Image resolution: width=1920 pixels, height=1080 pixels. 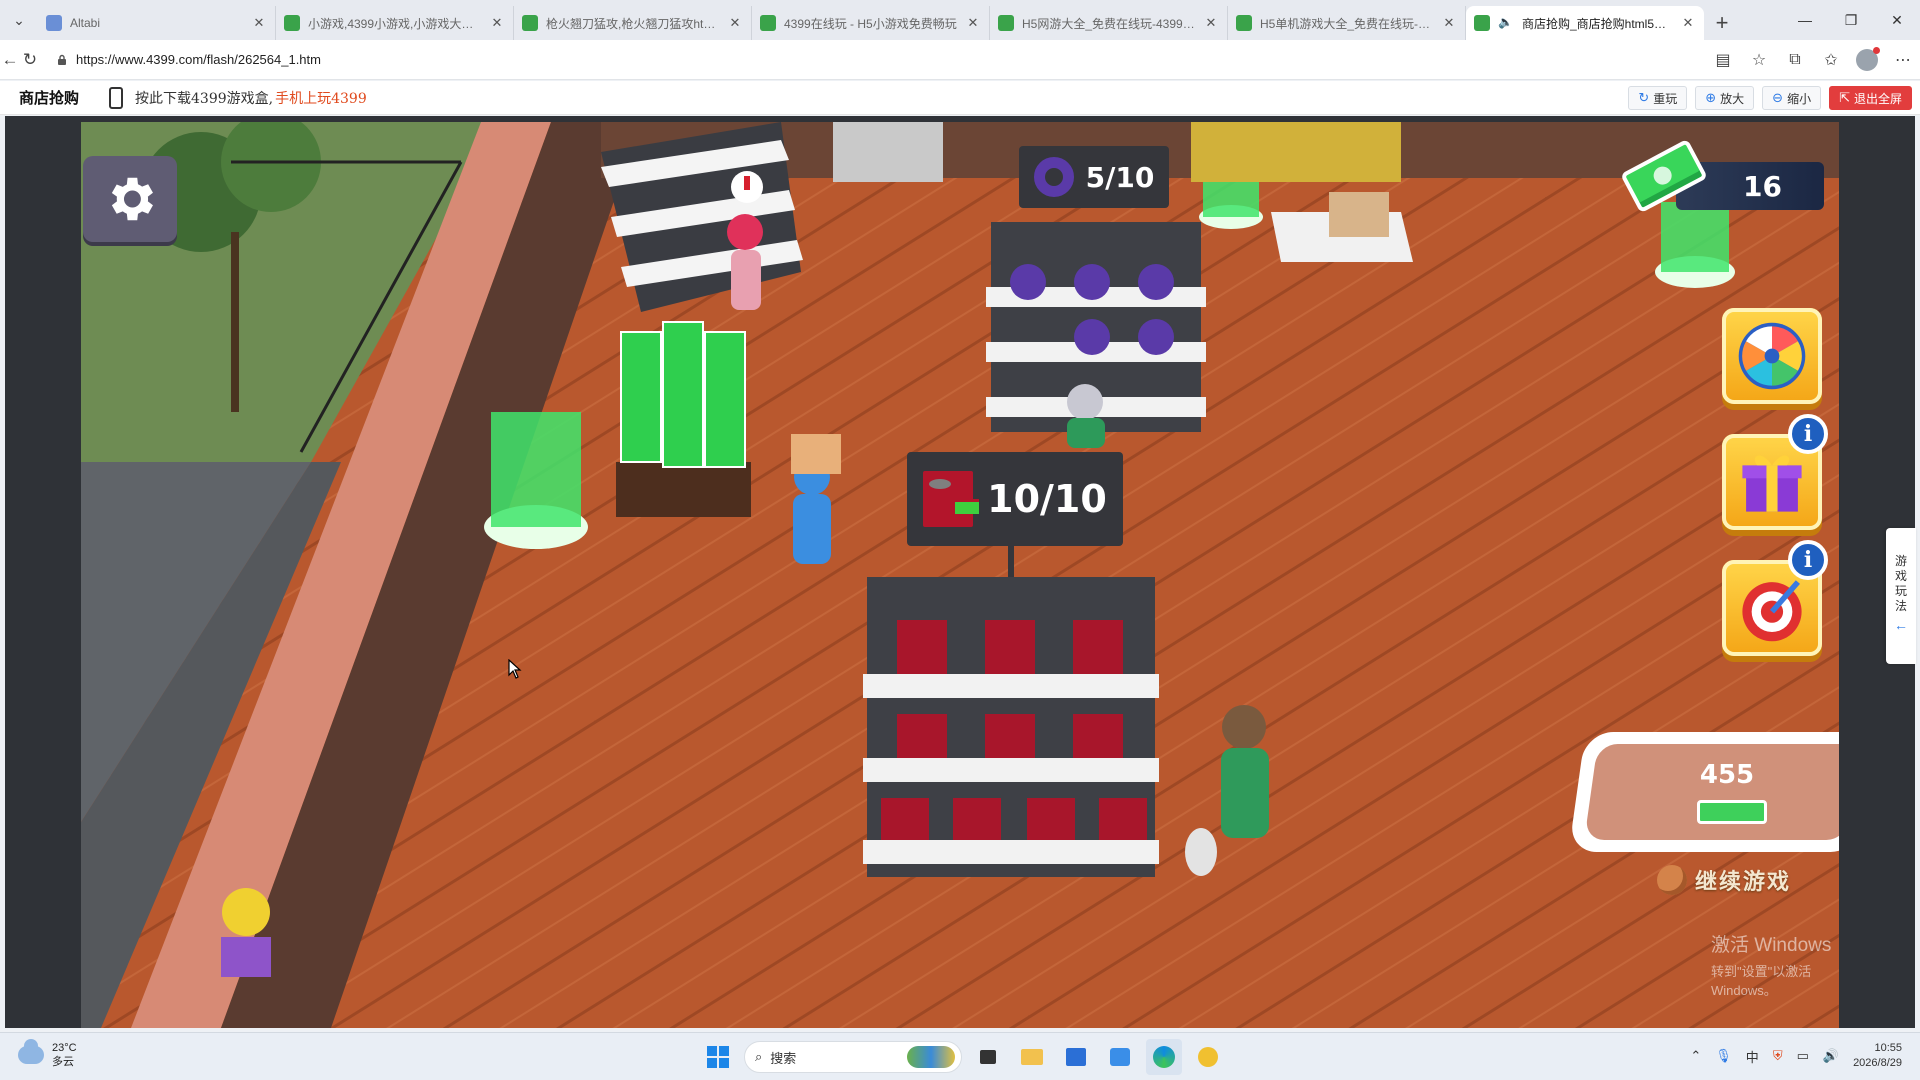 What do you see at coordinates (783, 1058) in the screenshot?
I see `search-placeholder: 搜索` at bounding box center [783, 1058].